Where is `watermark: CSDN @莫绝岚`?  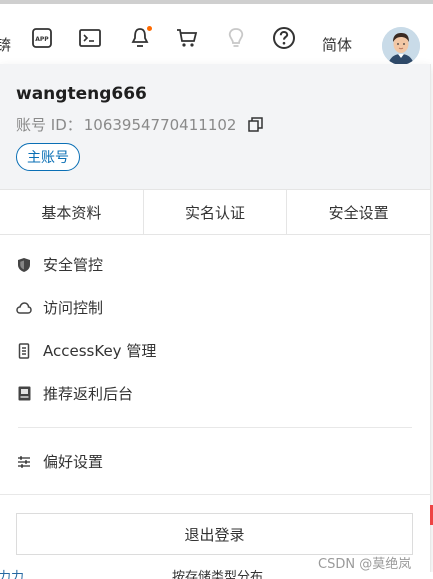 watermark: CSDN @莫绝岚 is located at coordinates (365, 564).